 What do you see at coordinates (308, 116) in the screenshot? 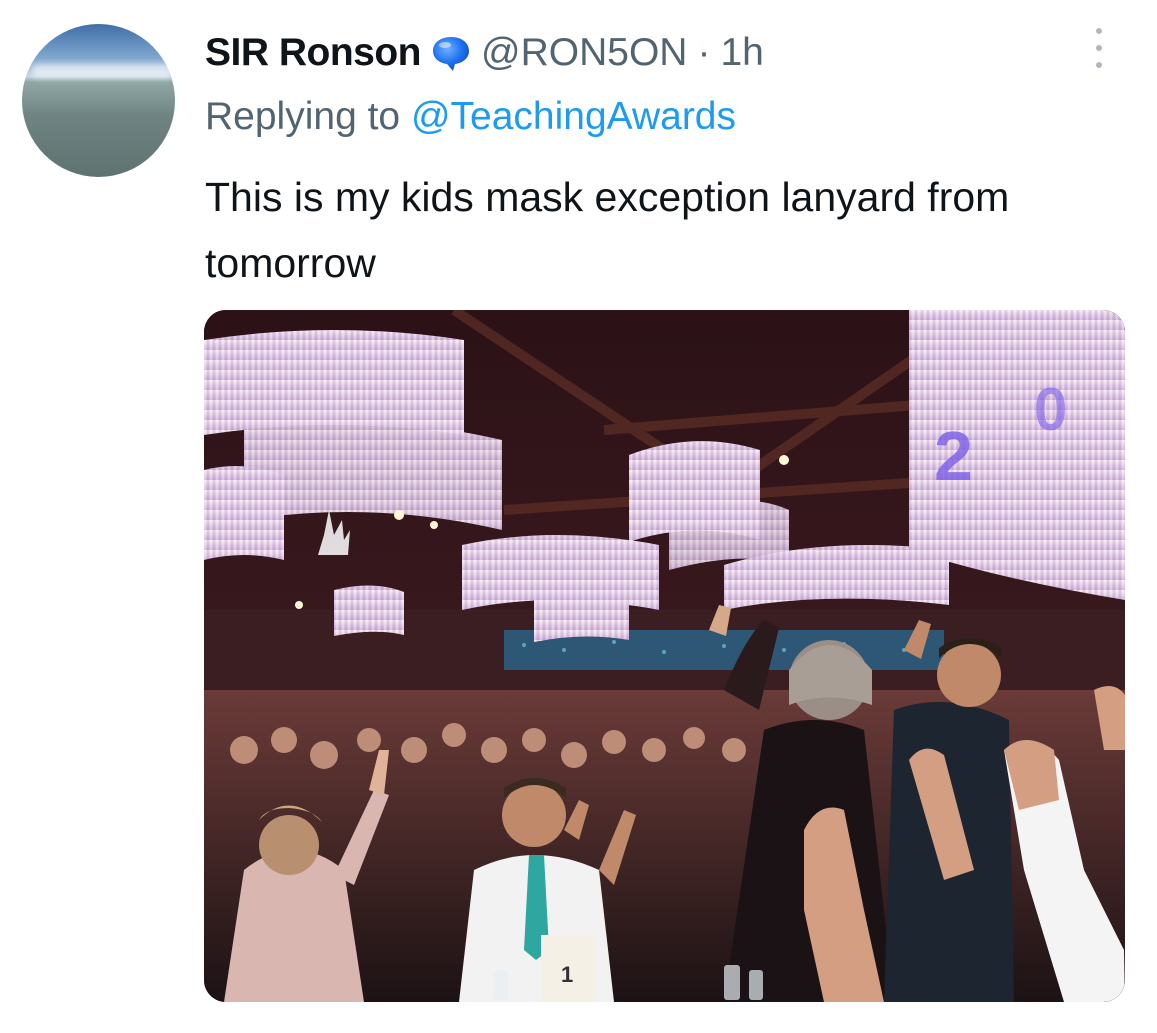
I see `replying-to-label: Replying to` at bounding box center [308, 116].